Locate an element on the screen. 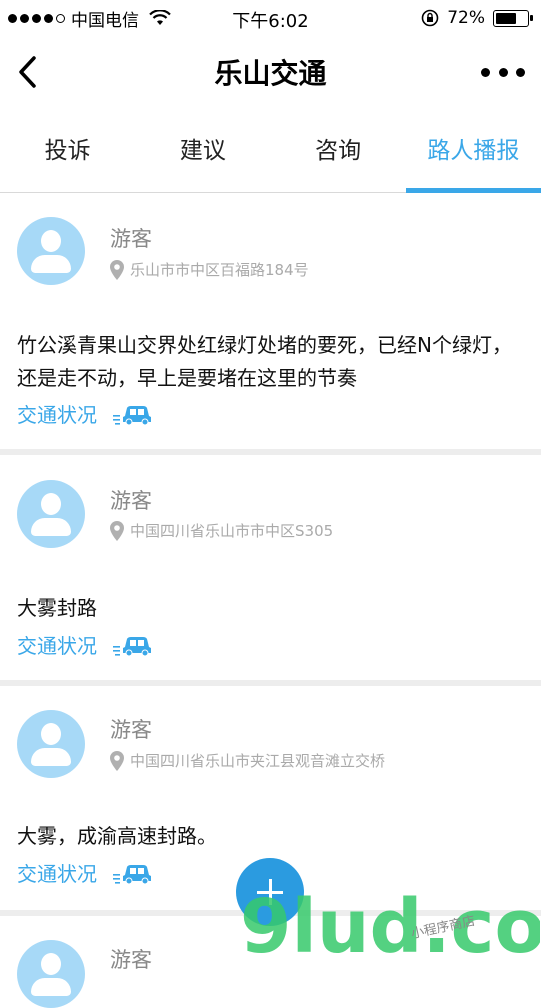 This screenshot has width=541, height=1008. tab-suggestion: 建议 is located at coordinates (202, 151).